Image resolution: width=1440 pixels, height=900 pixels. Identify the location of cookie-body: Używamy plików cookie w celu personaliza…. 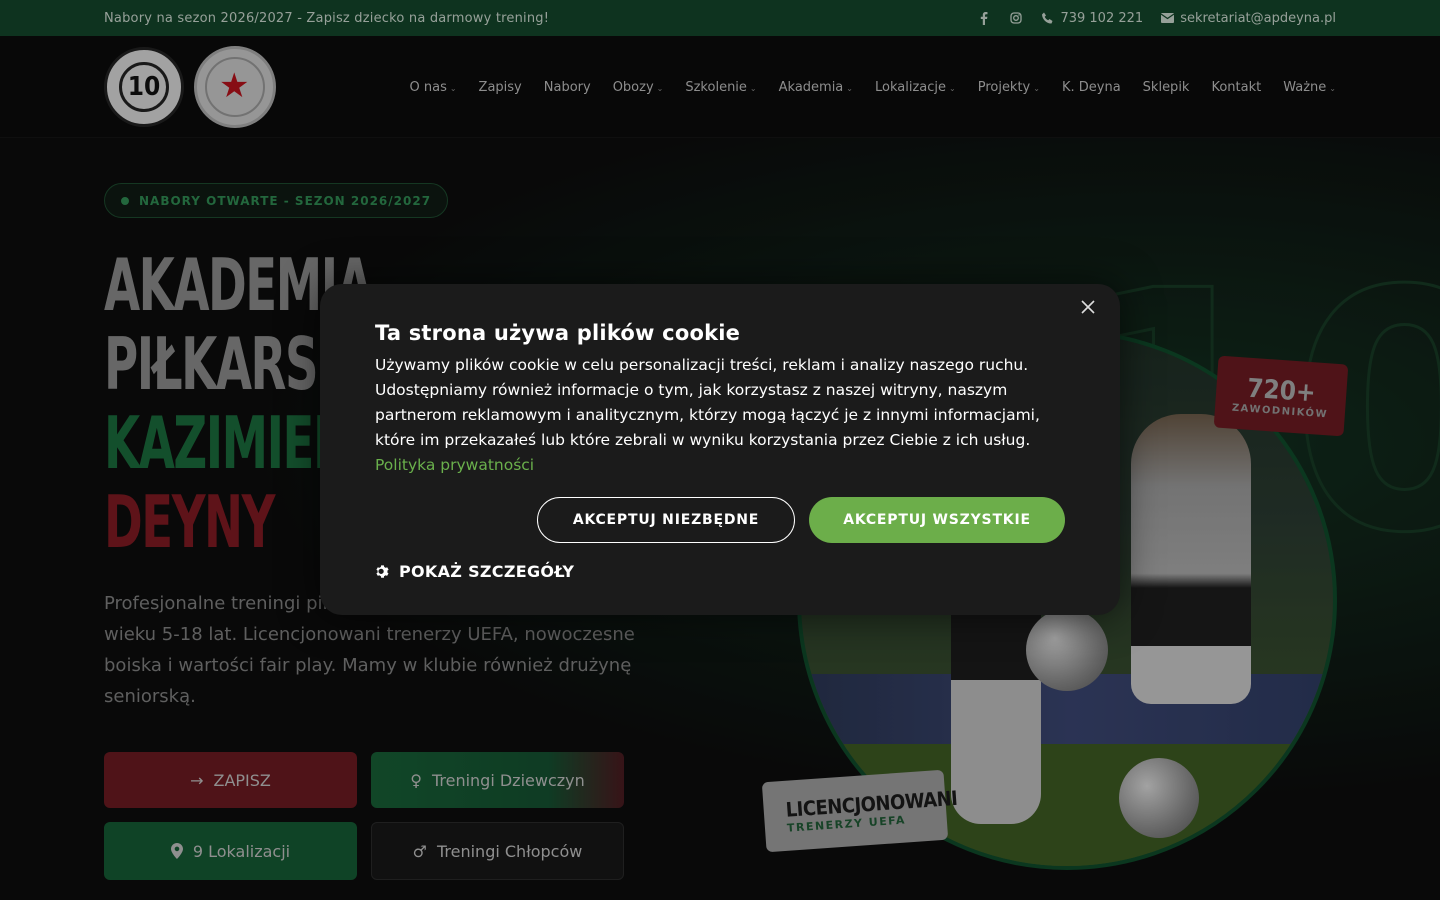
(707, 402).